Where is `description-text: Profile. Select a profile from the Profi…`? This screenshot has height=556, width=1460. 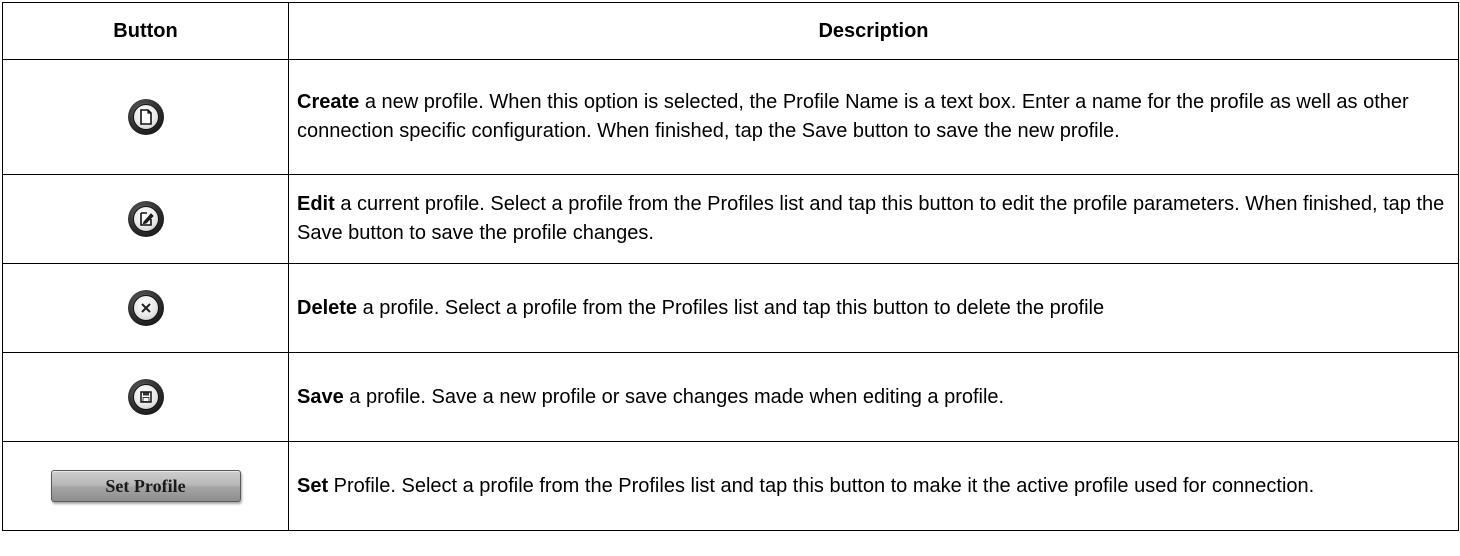
description-text: Profile. Select a profile from the Profi… is located at coordinates (821, 485).